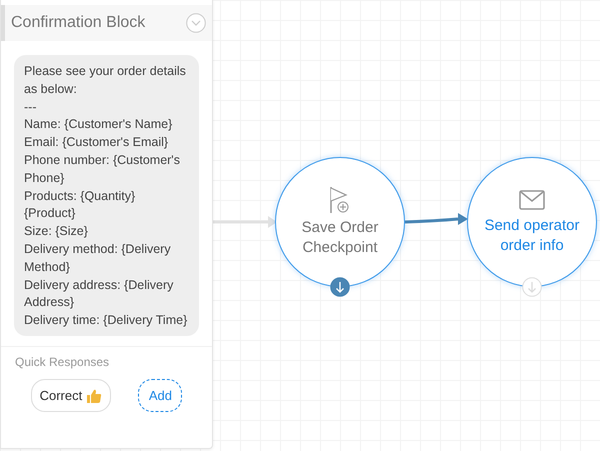 The height and width of the screenshot is (451, 600). What do you see at coordinates (31, 107) in the screenshot?
I see `message-line: ---` at bounding box center [31, 107].